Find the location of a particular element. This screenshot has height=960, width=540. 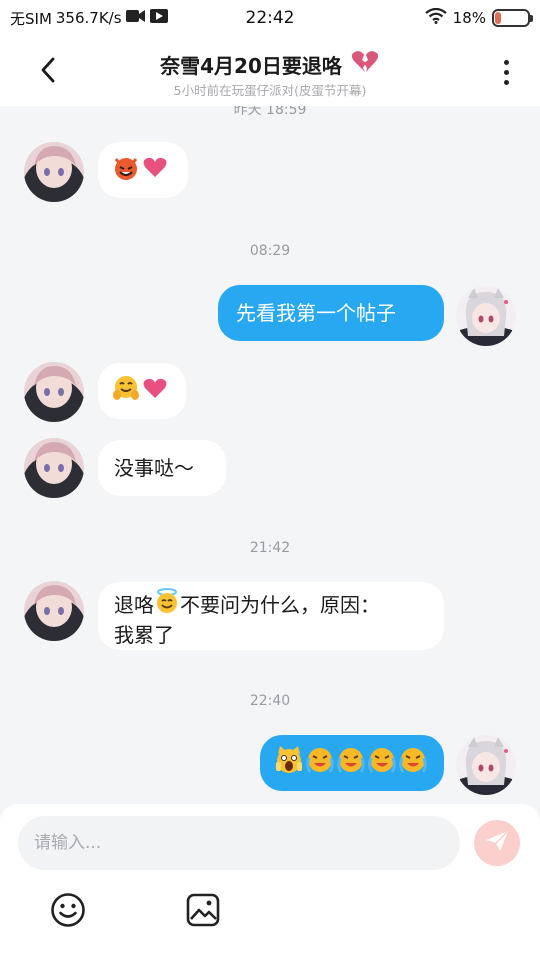

network-speed: 356.7K/s is located at coordinates (88, 18).